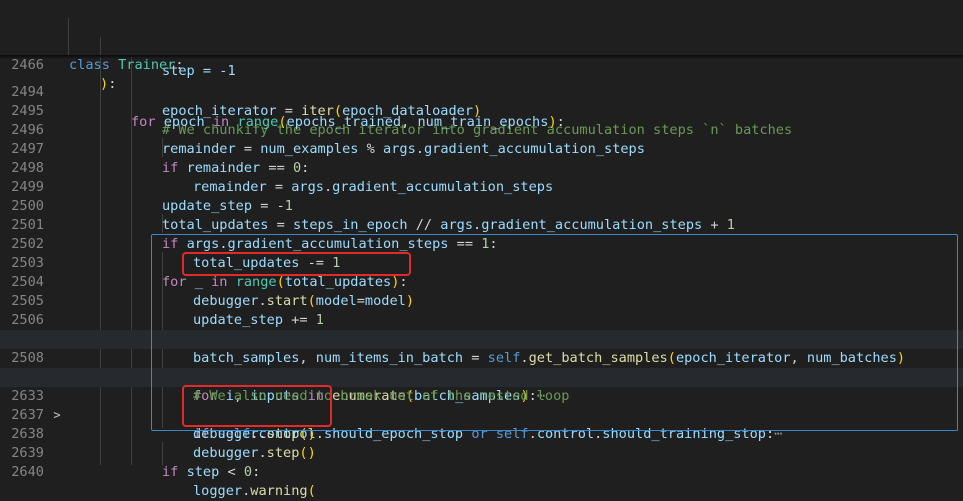  What do you see at coordinates (481, 452) in the screenshot?
I see `code-line: 2639 if step < 0:` at bounding box center [481, 452].